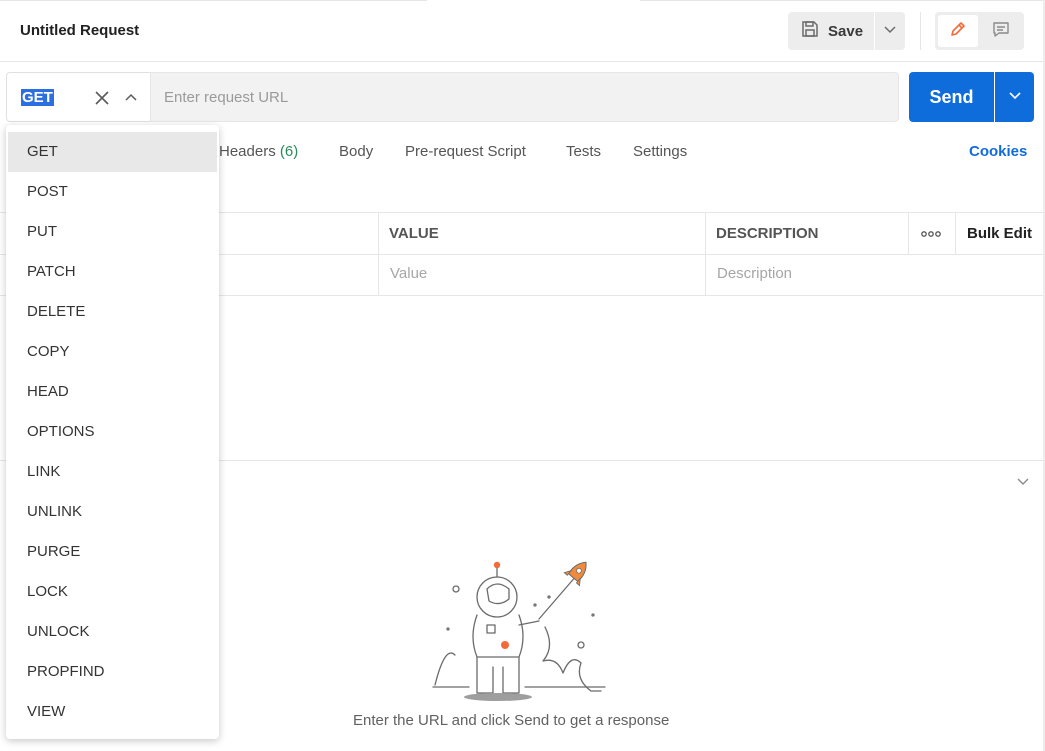 The height and width of the screenshot is (751, 1045). Describe the element at coordinates (583, 151) in the screenshot. I see `tab-tests: Tests` at that location.